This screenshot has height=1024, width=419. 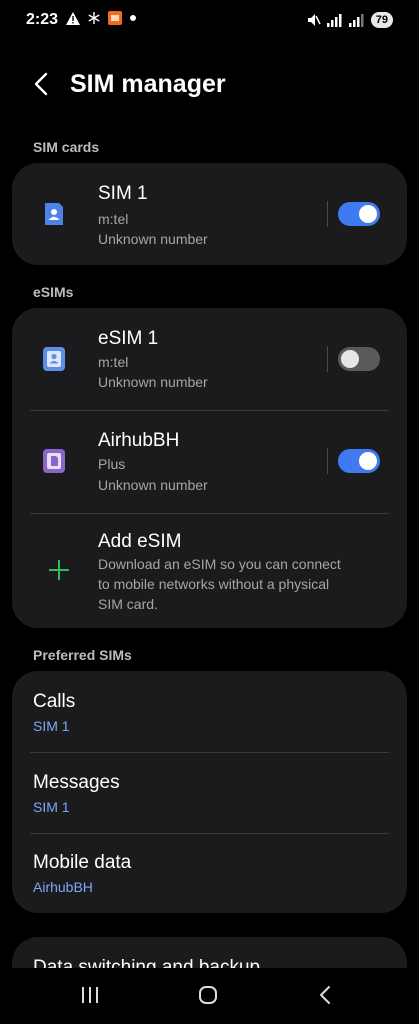 What do you see at coordinates (123, 193) in the screenshot?
I see `sim1-title: SIM 1` at bounding box center [123, 193].